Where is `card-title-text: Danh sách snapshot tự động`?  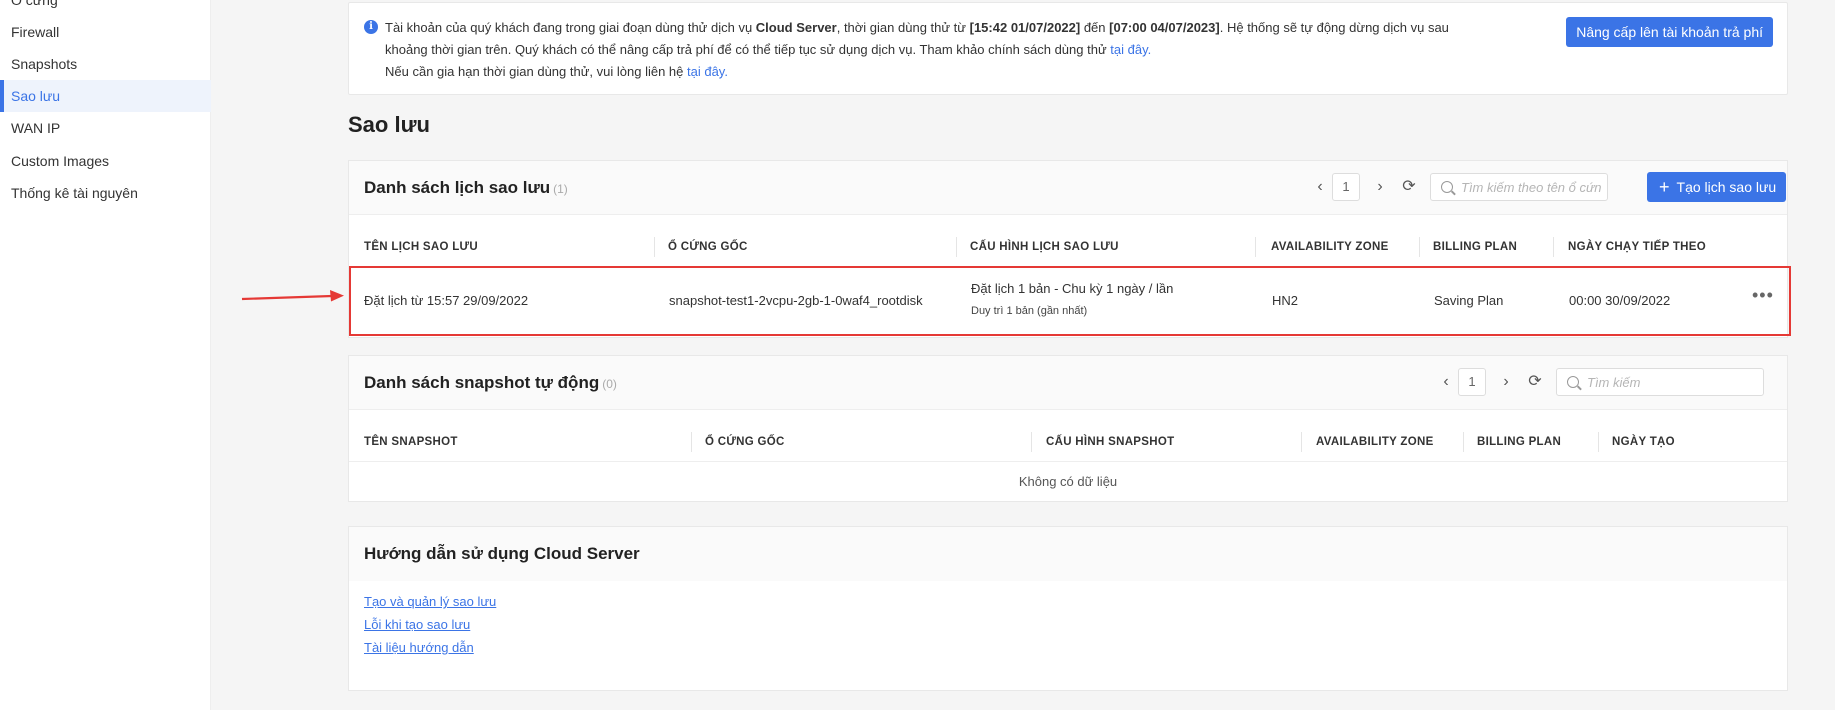
card-title-text: Danh sách snapshot tự động is located at coordinates (482, 382).